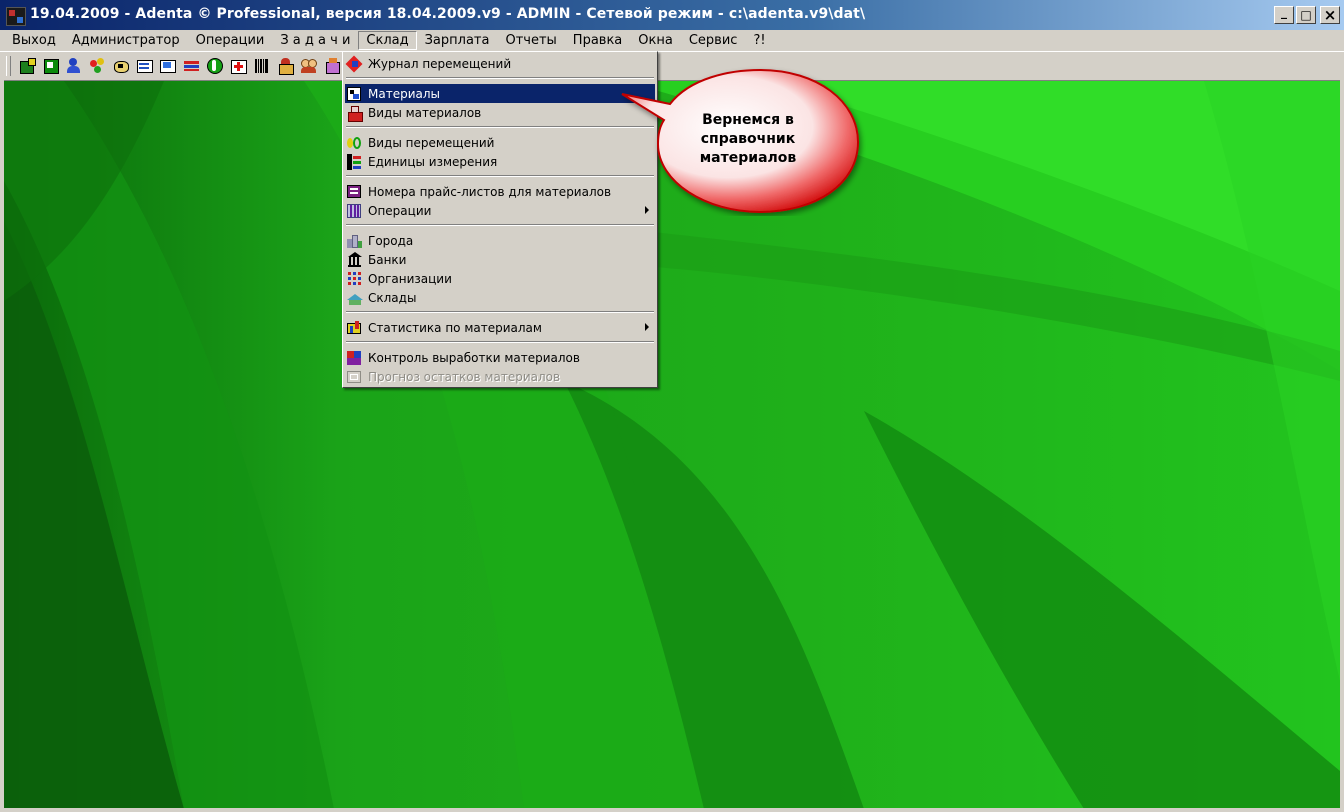  What do you see at coordinates (309, 66) in the screenshot?
I see `users-icon` at bounding box center [309, 66].